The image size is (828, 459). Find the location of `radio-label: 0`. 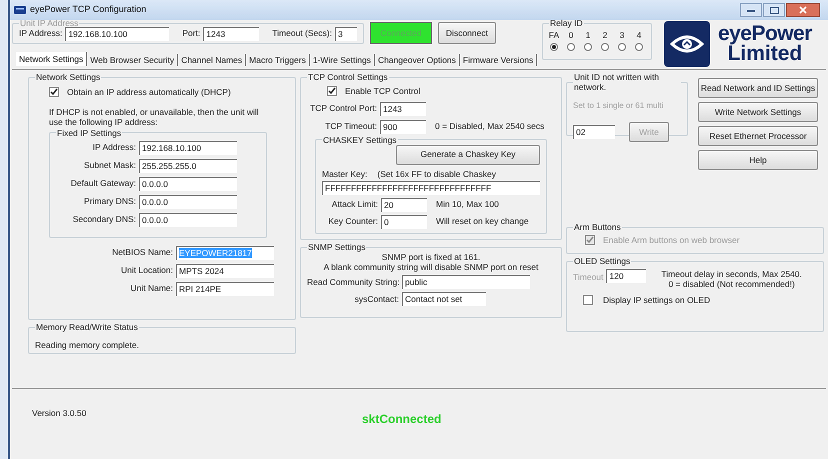

radio-label: 0 is located at coordinates (571, 35).